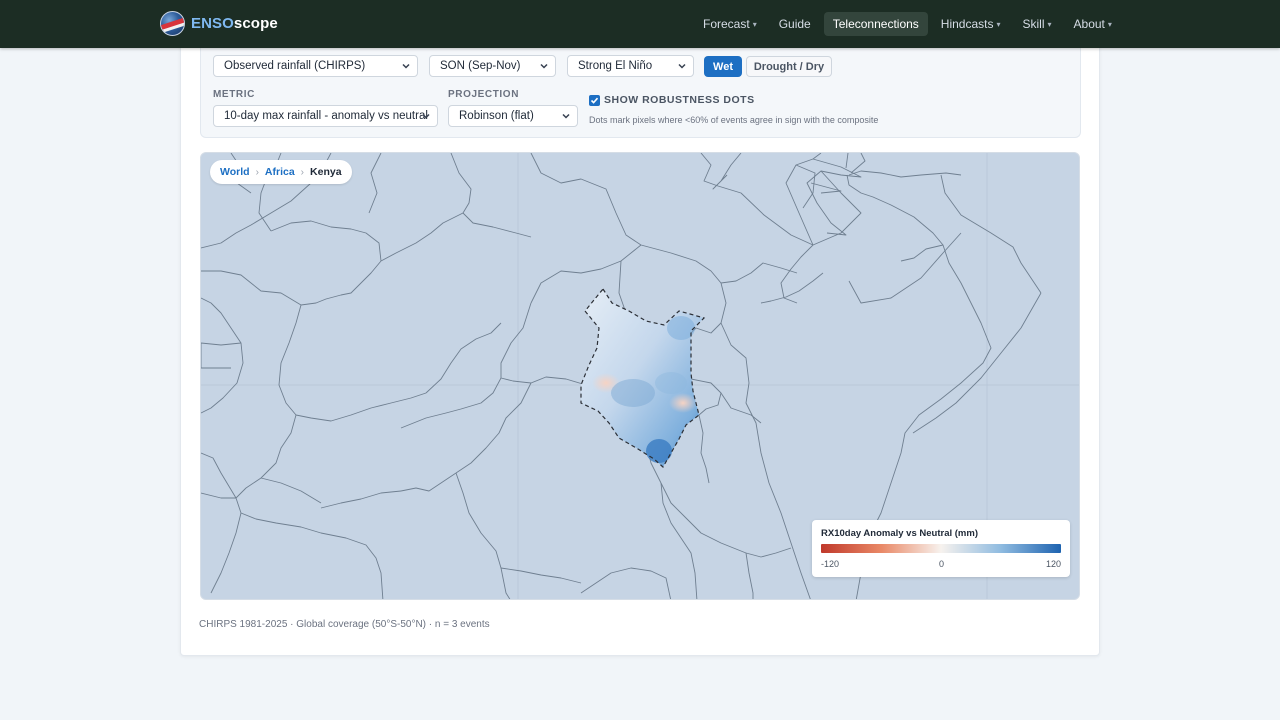 This screenshot has width=1280, height=720. I want to click on wet-toggle-button: Wet, so click(723, 66).